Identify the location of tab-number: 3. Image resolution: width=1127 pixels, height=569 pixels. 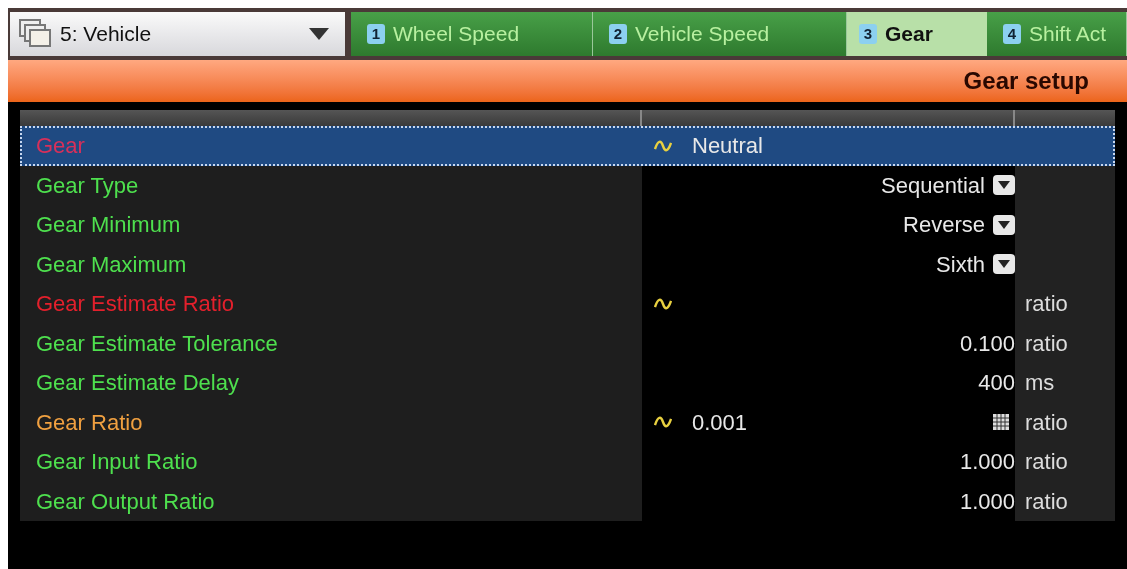
(868, 34).